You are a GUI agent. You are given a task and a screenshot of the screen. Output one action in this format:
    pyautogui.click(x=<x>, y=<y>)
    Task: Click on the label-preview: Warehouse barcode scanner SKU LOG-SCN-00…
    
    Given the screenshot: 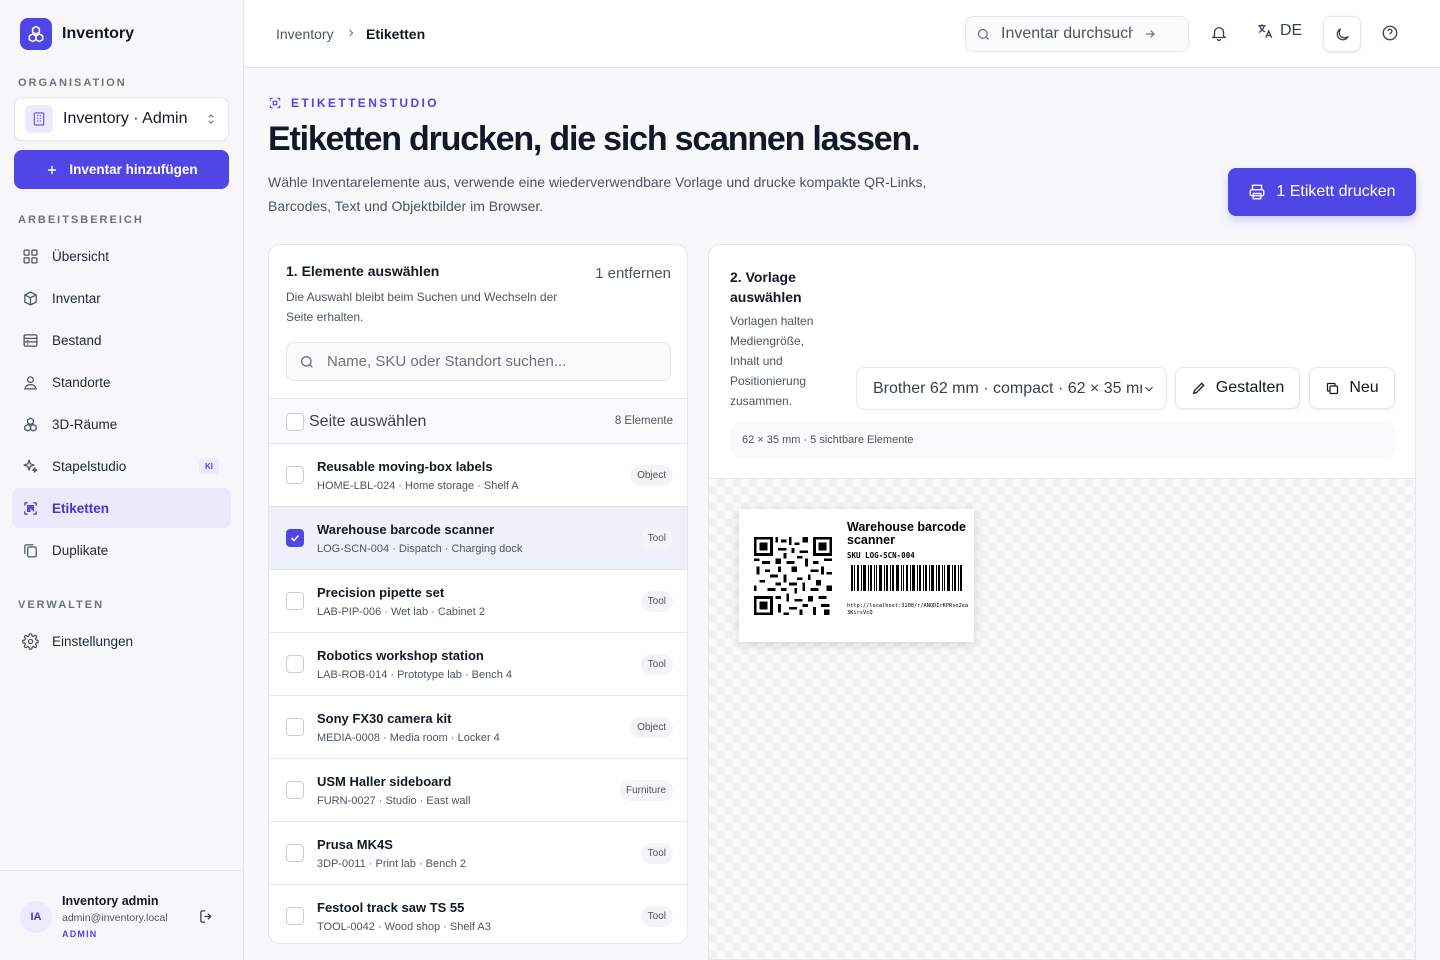 What is the action you would take?
    pyautogui.click(x=856, y=575)
    